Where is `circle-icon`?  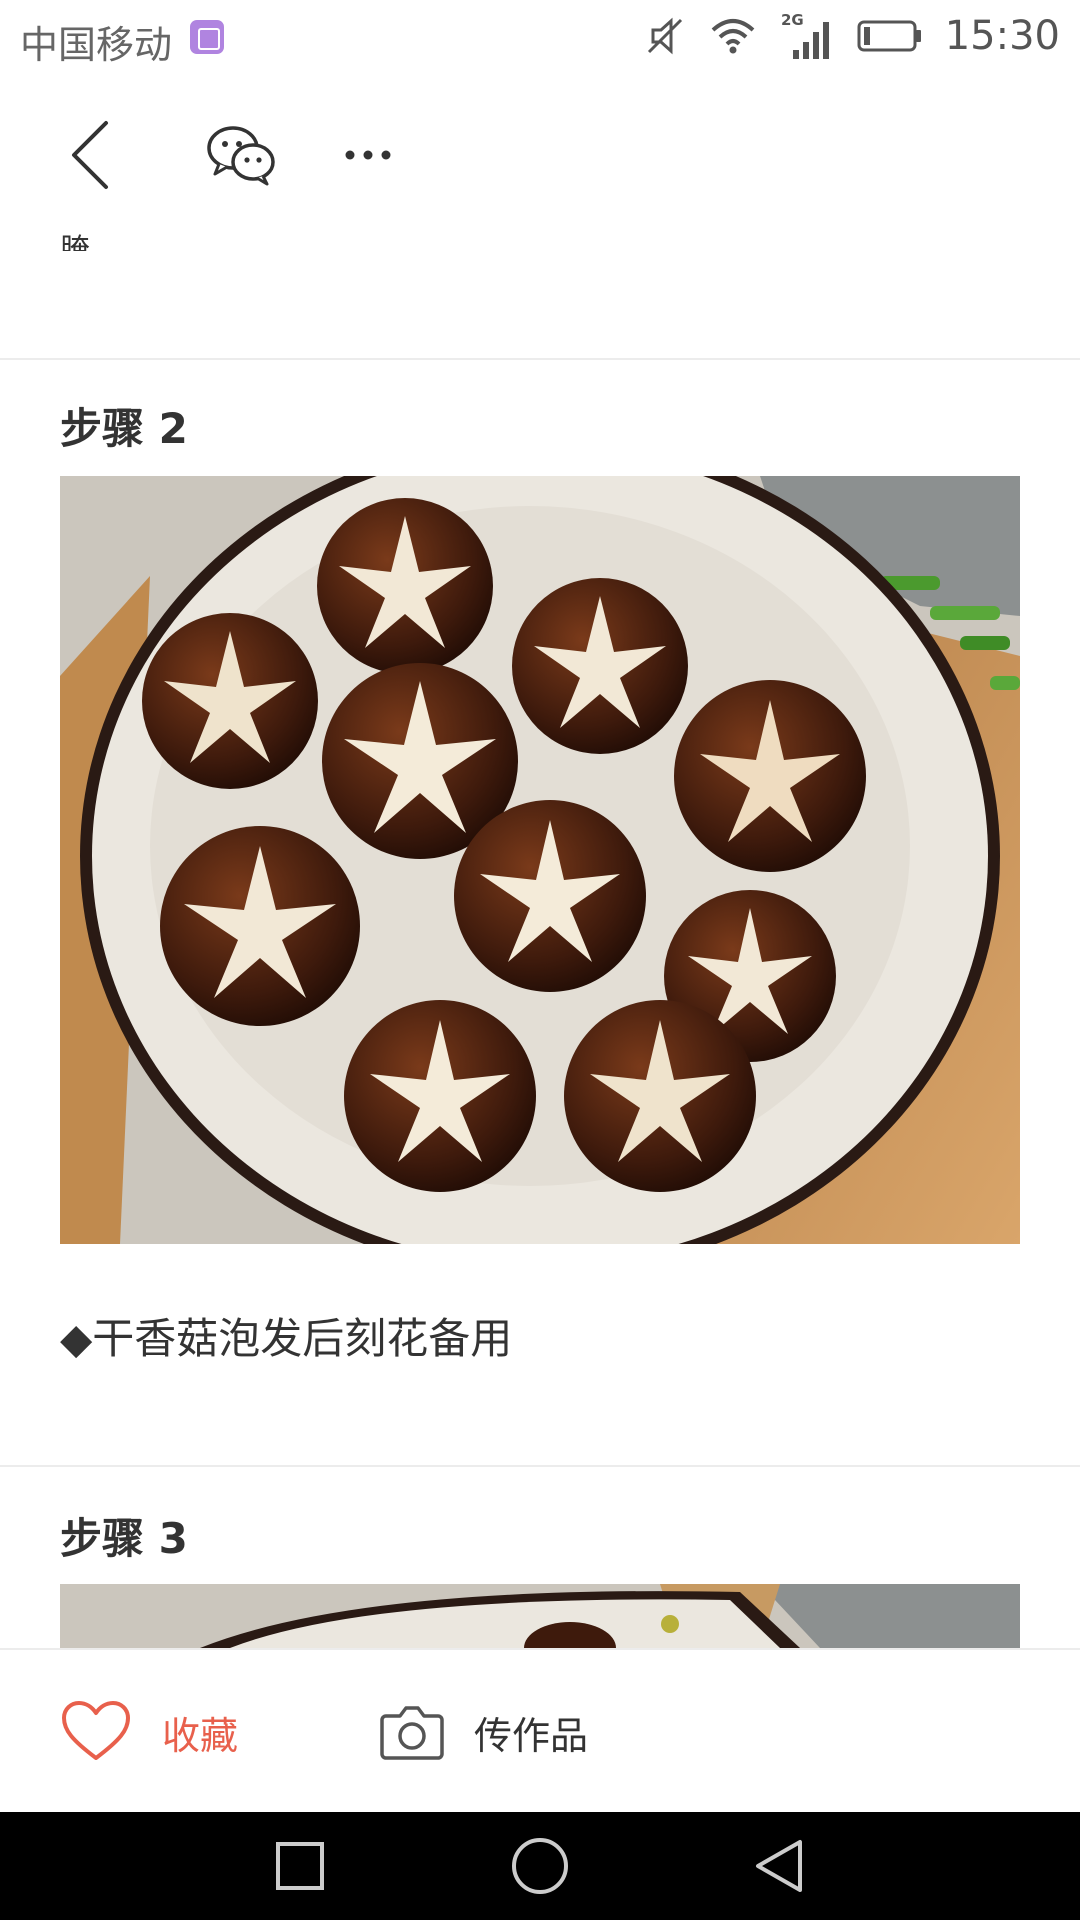 circle-icon is located at coordinates (540, 1866).